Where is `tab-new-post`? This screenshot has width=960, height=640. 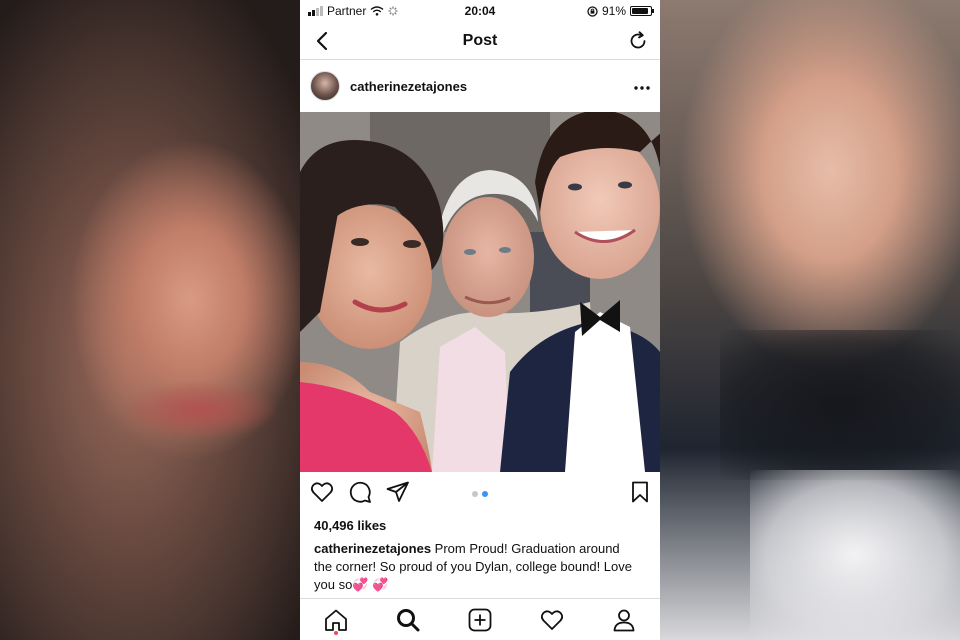 tab-new-post is located at coordinates (480, 620).